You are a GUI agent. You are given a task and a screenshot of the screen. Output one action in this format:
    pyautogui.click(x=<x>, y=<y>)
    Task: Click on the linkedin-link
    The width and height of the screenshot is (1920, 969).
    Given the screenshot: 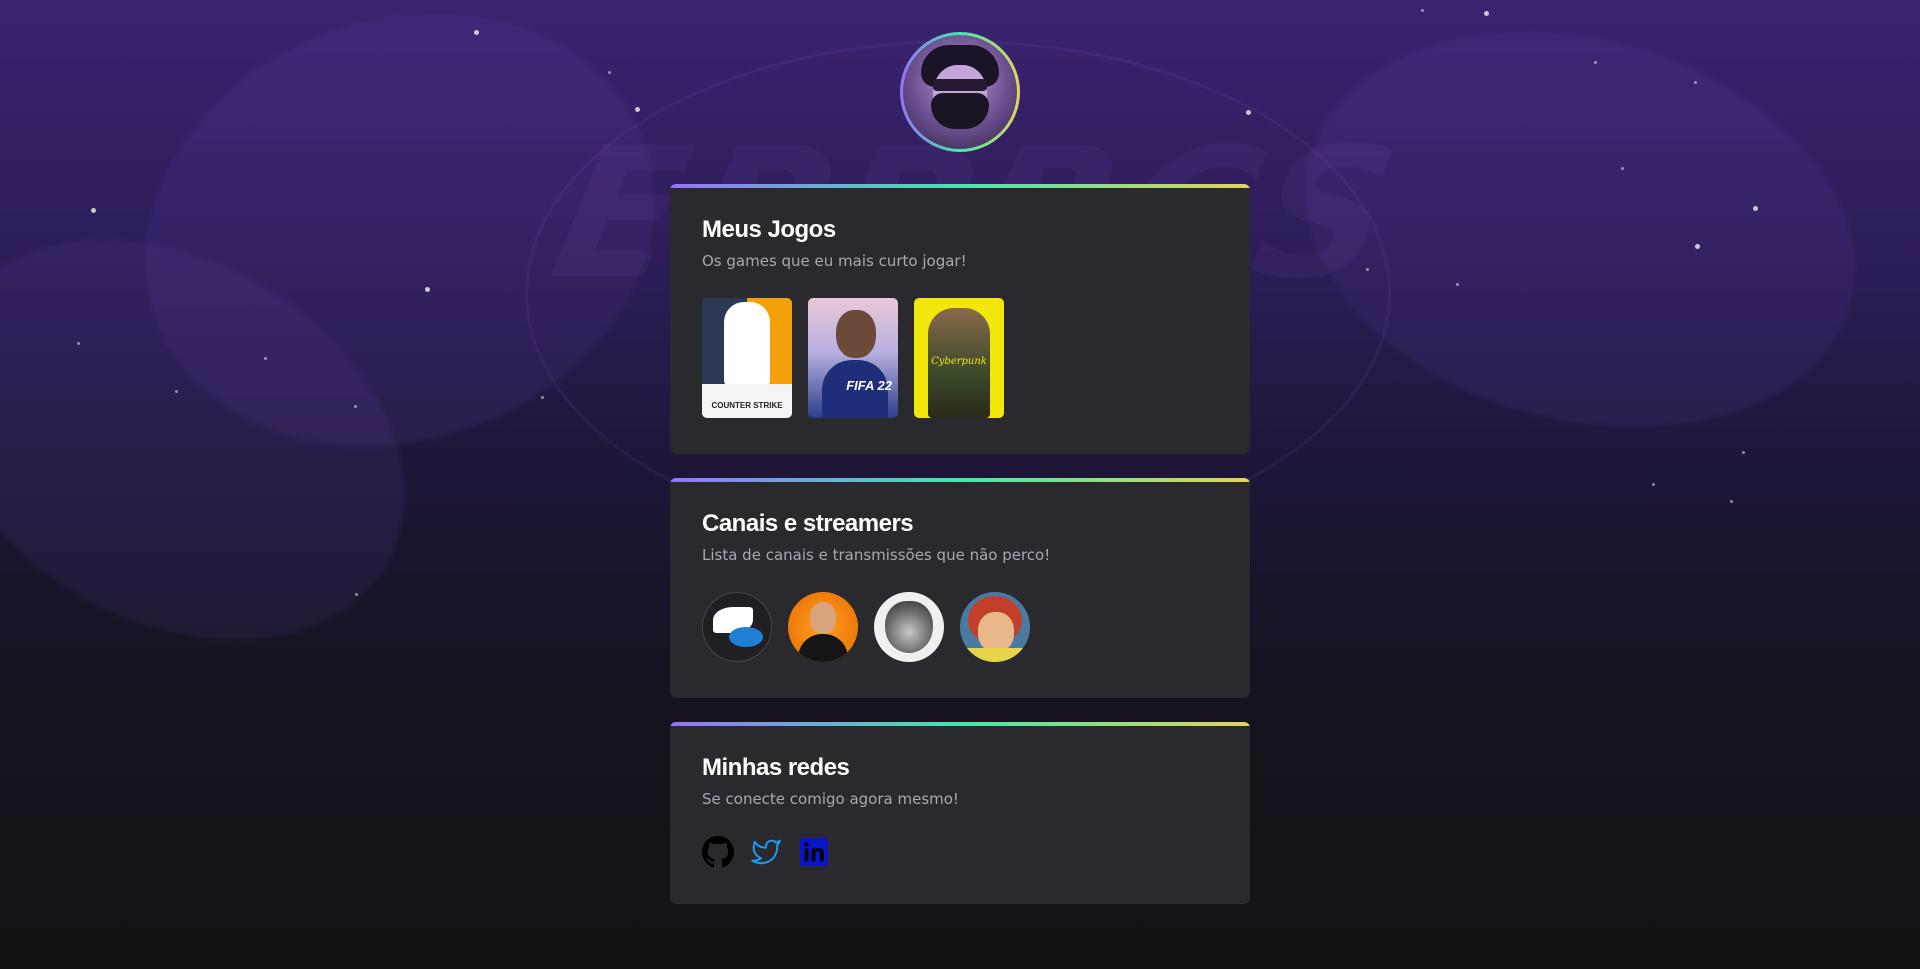 What is the action you would take?
    pyautogui.click(x=814, y=852)
    